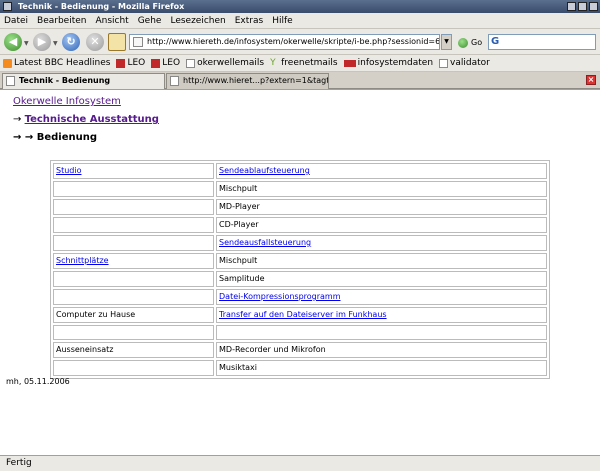 The image size is (600, 471). I want to click on table-row: MD-Player, so click(300, 207).